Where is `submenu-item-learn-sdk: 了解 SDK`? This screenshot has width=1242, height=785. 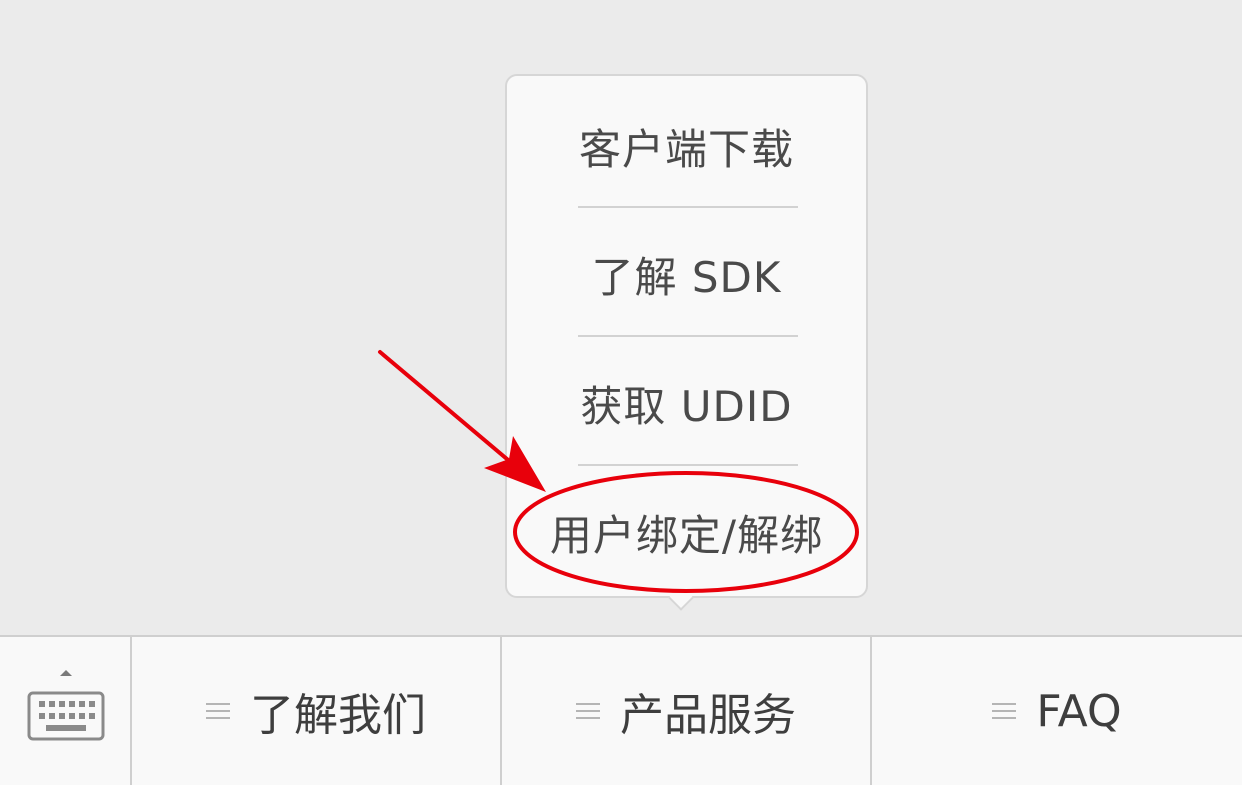
submenu-item-learn-sdk: 了解 SDK is located at coordinates (686, 274).